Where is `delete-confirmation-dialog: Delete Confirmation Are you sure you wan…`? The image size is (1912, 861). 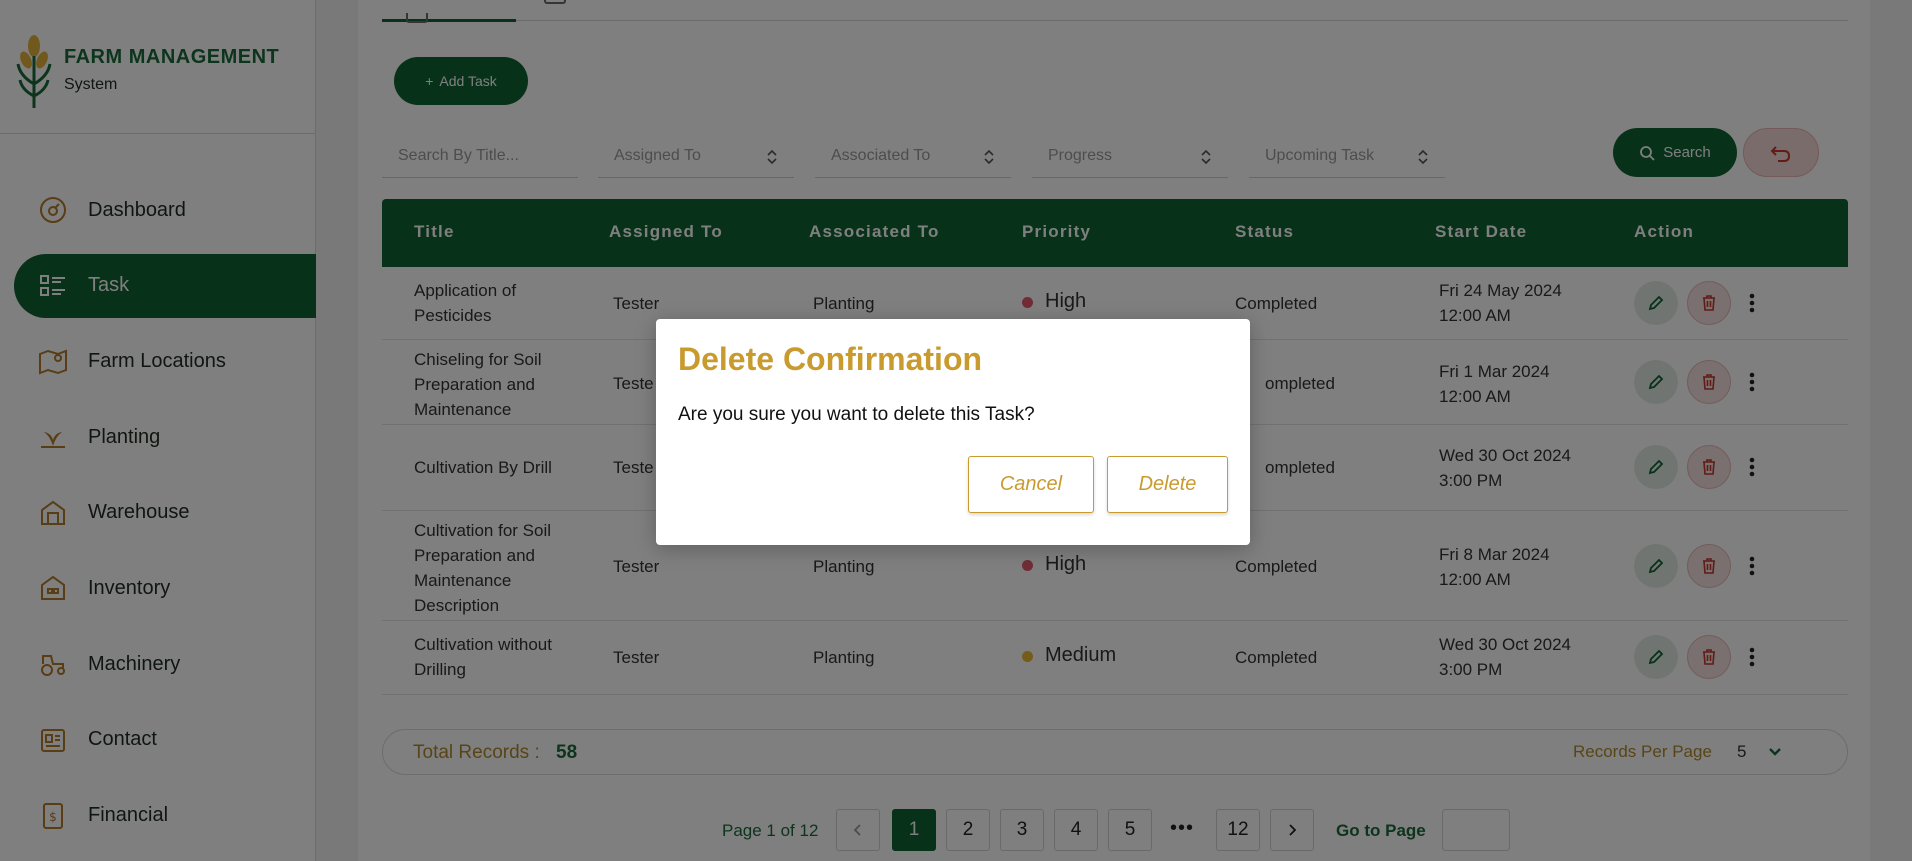
delete-confirmation-dialog: Delete Confirmation Are you sure you wan… is located at coordinates (953, 432).